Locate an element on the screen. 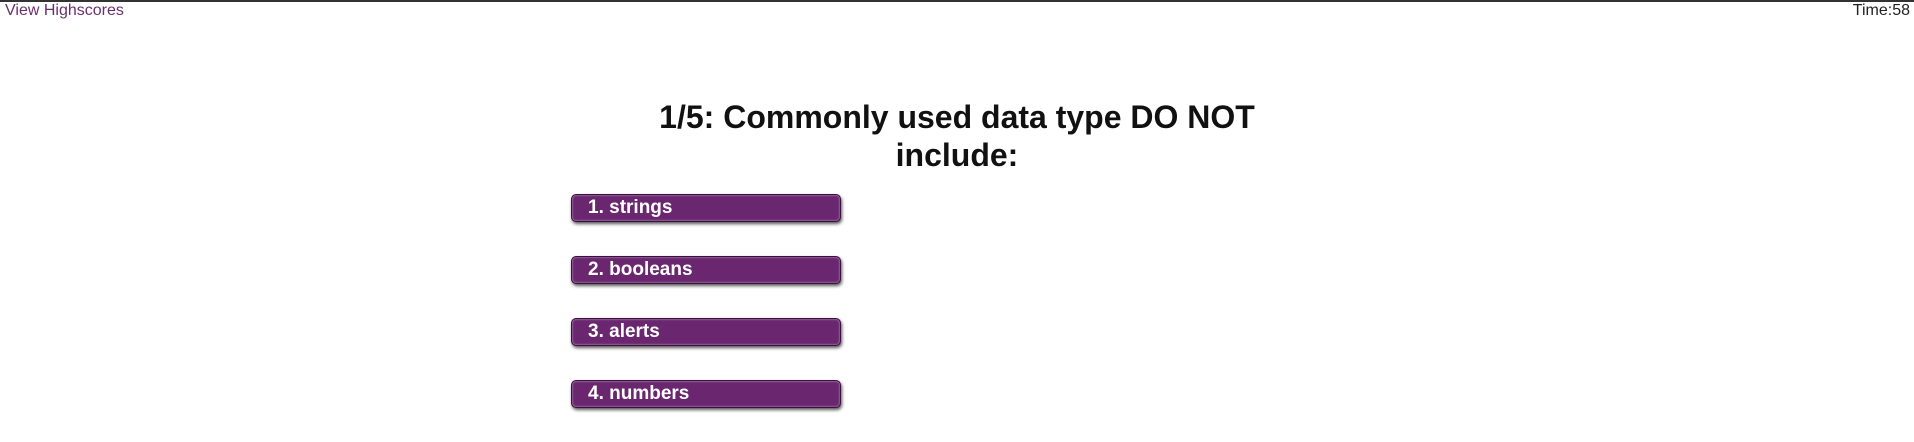  header-bar: View Highscores Time:58 is located at coordinates (957, 12).